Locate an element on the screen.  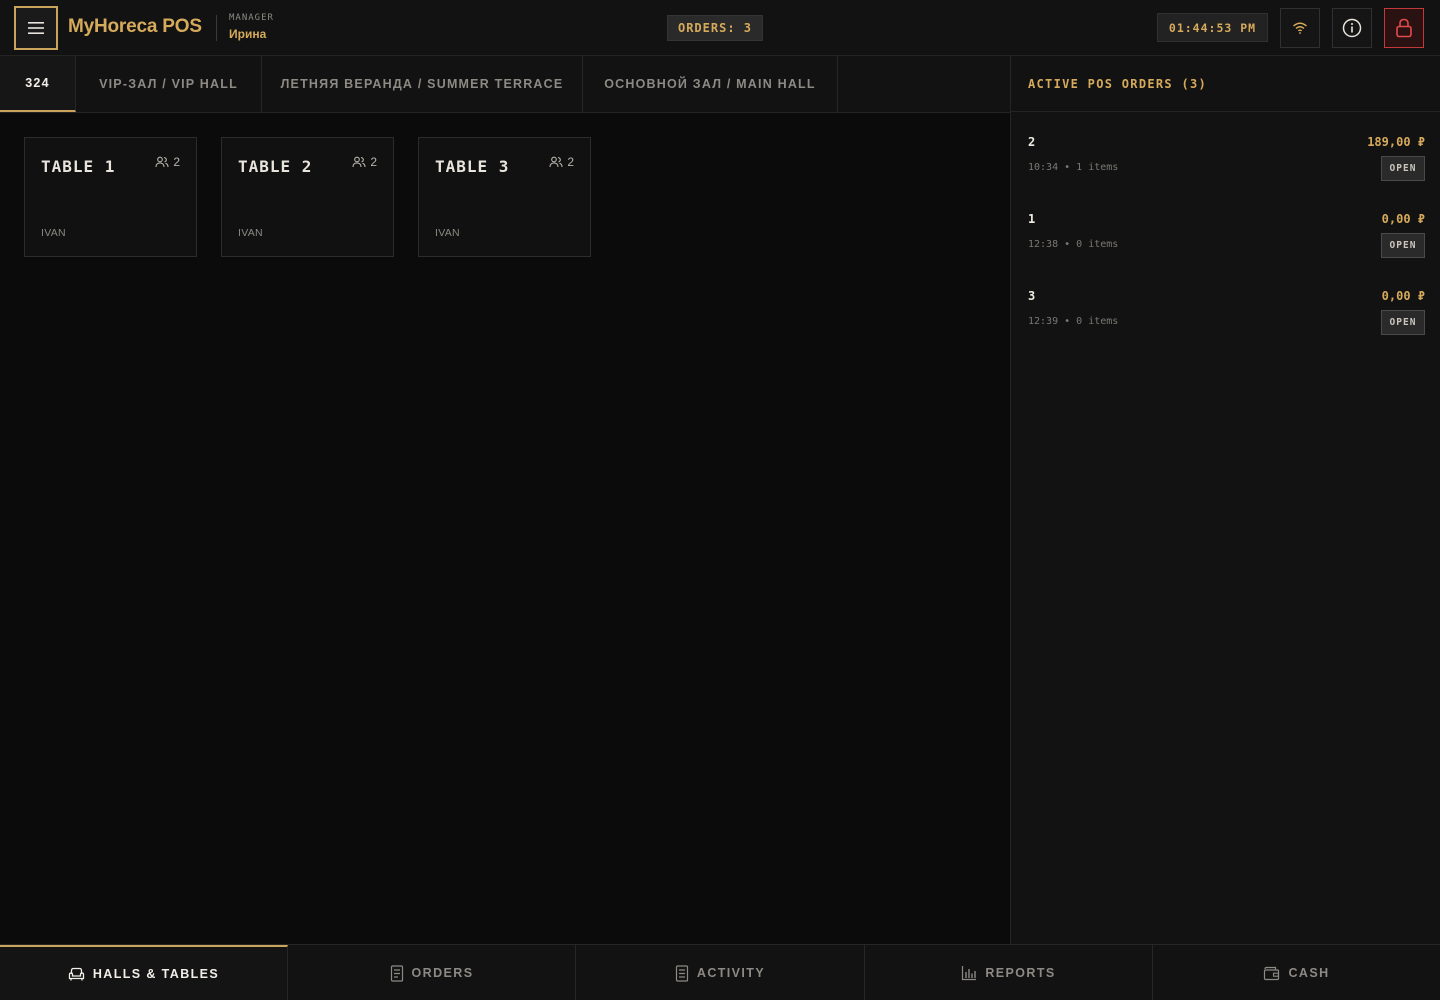
order-meta: 10:34 • 1 items is located at coordinates (1073, 167).